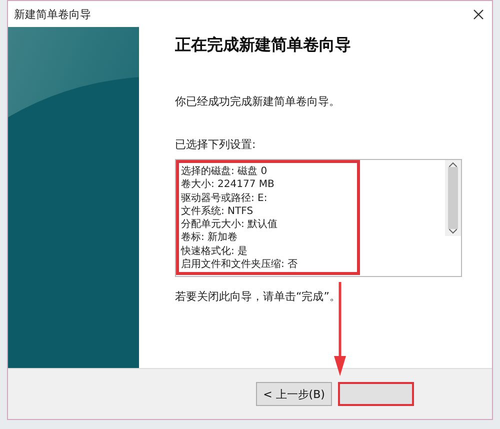 This screenshot has height=429, width=500. Describe the element at coordinates (215, 251) in the screenshot. I see `setting-line: 快速格式化: 是` at that location.